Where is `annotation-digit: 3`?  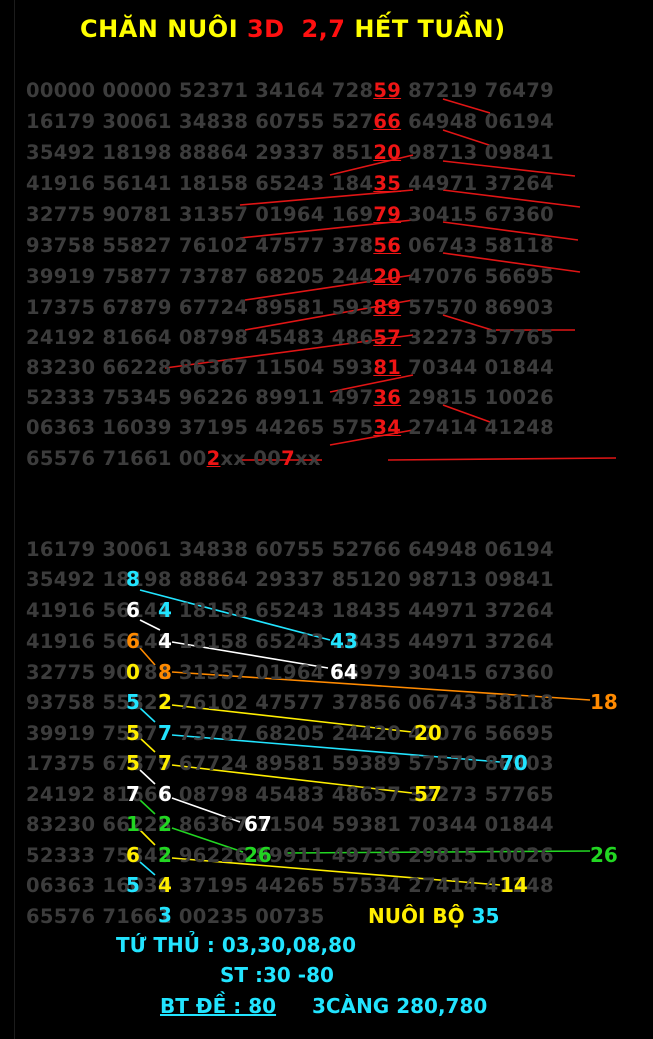 annotation-digit: 3 is located at coordinates (165, 915).